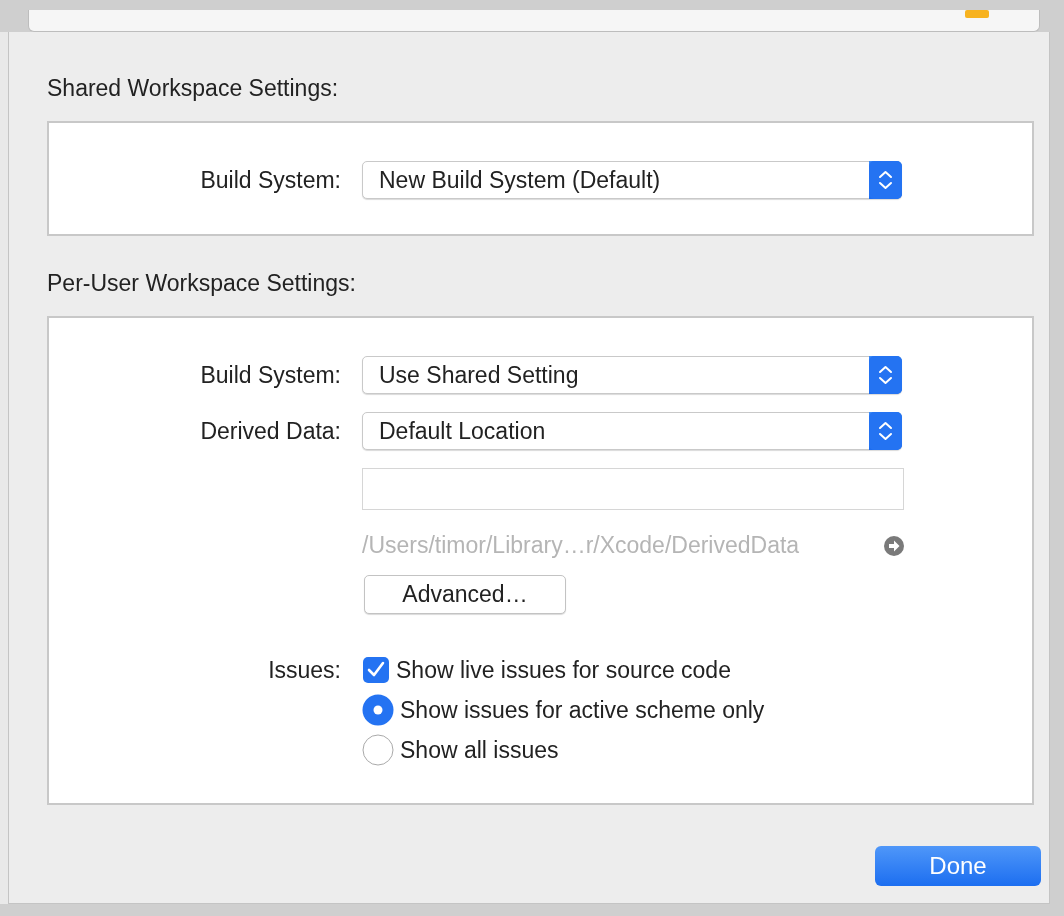 Image resolution: width=1064 pixels, height=916 pixels. What do you see at coordinates (193, 89) in the screenshot?
I see `section-title: Shared Workspace Settings:` at bounding box center [193, 89].